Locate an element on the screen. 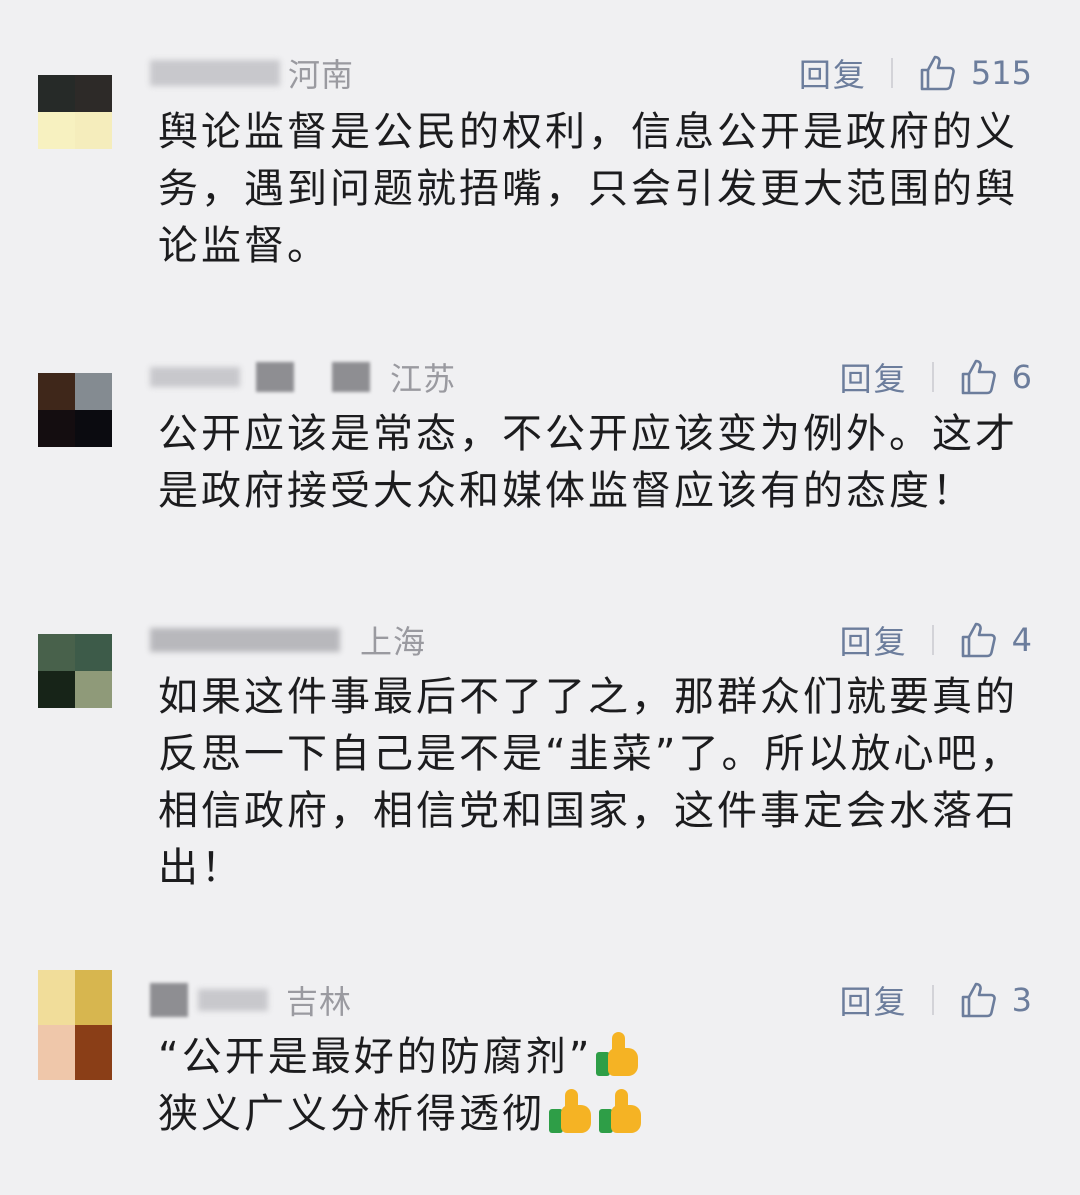 This screenshot has width=1080, height=1195. like-button: 4 is located at coordinates (995, 640).